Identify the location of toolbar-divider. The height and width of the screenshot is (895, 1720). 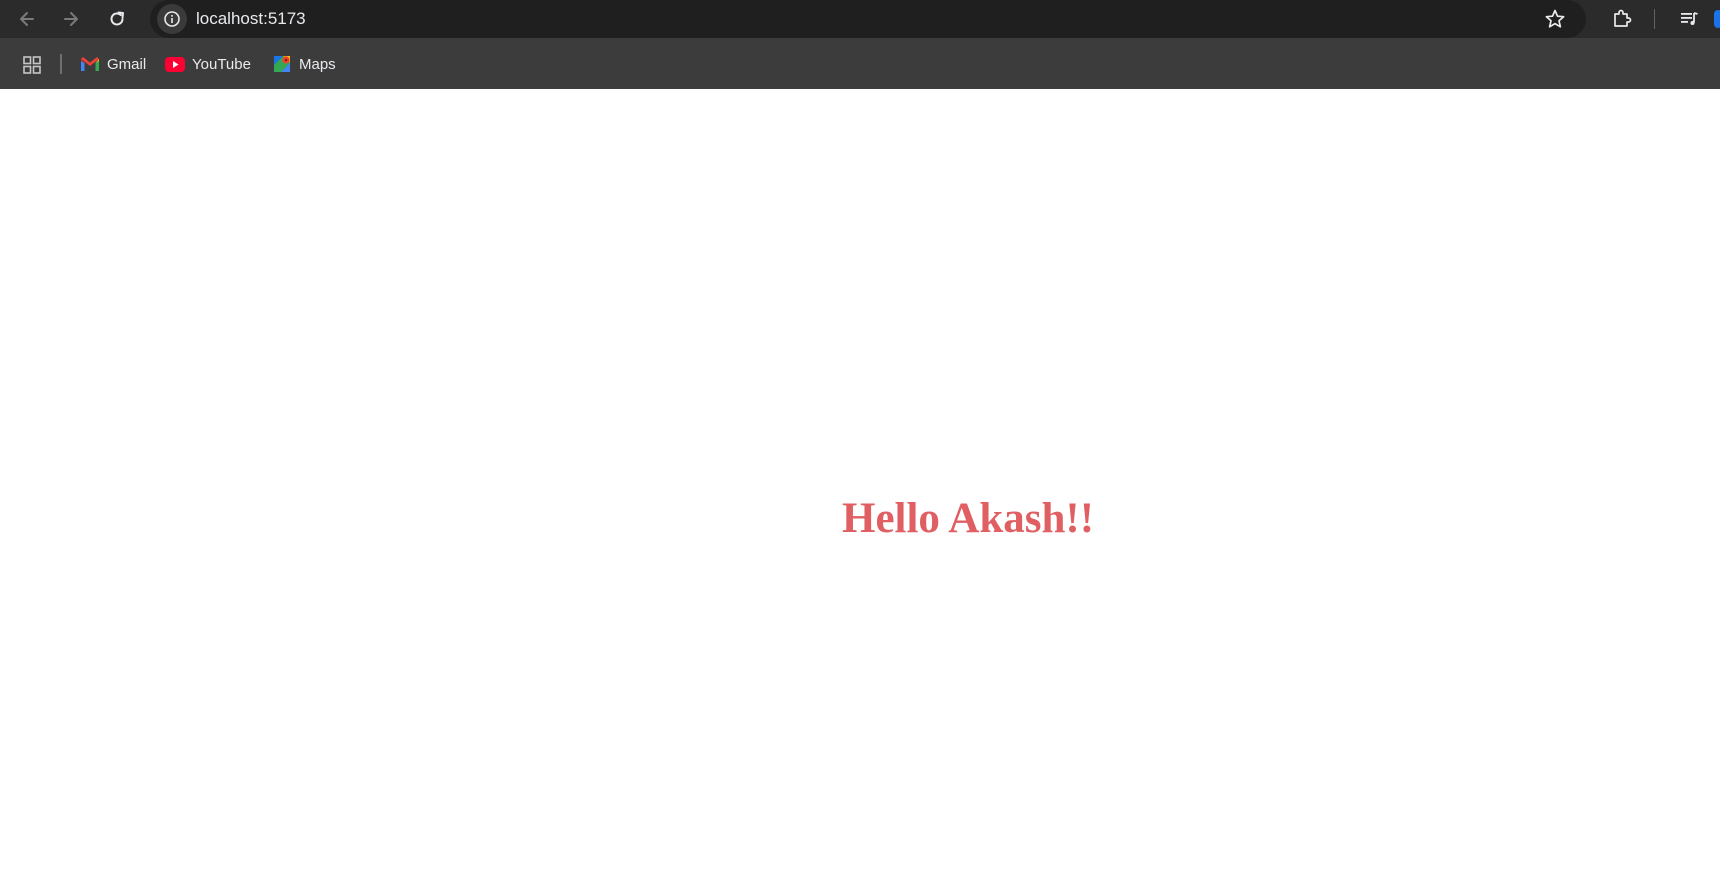
(1654, 19).